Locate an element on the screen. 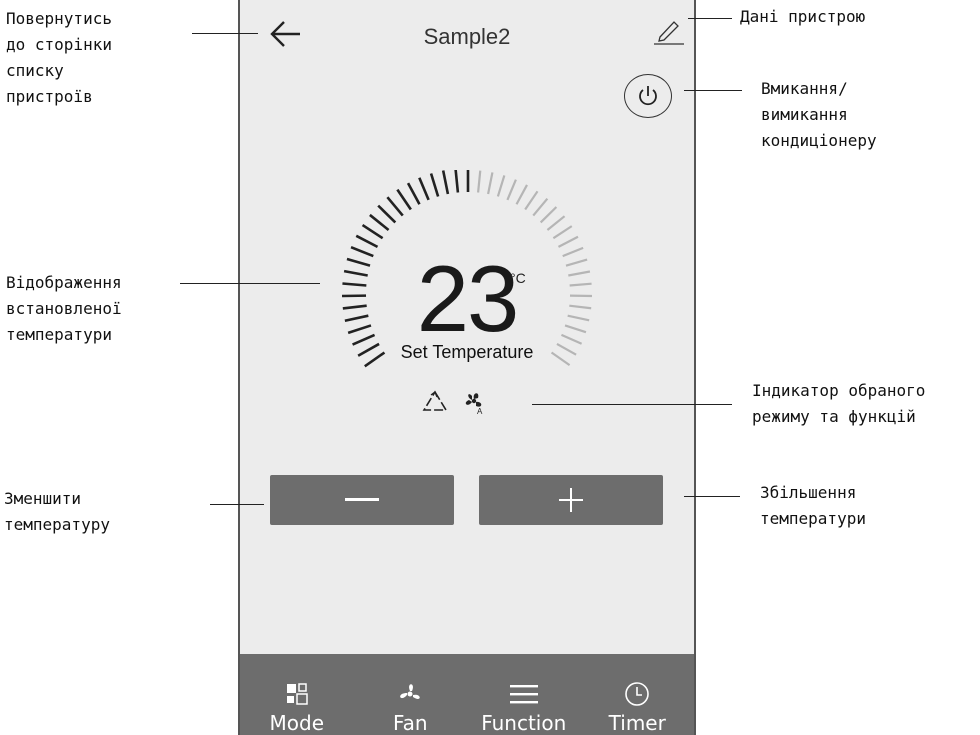 The height and width of the screenshot is (735, 980). annotation-temp-display: Відображення встановленої температури is located at coordinates (64, 308).